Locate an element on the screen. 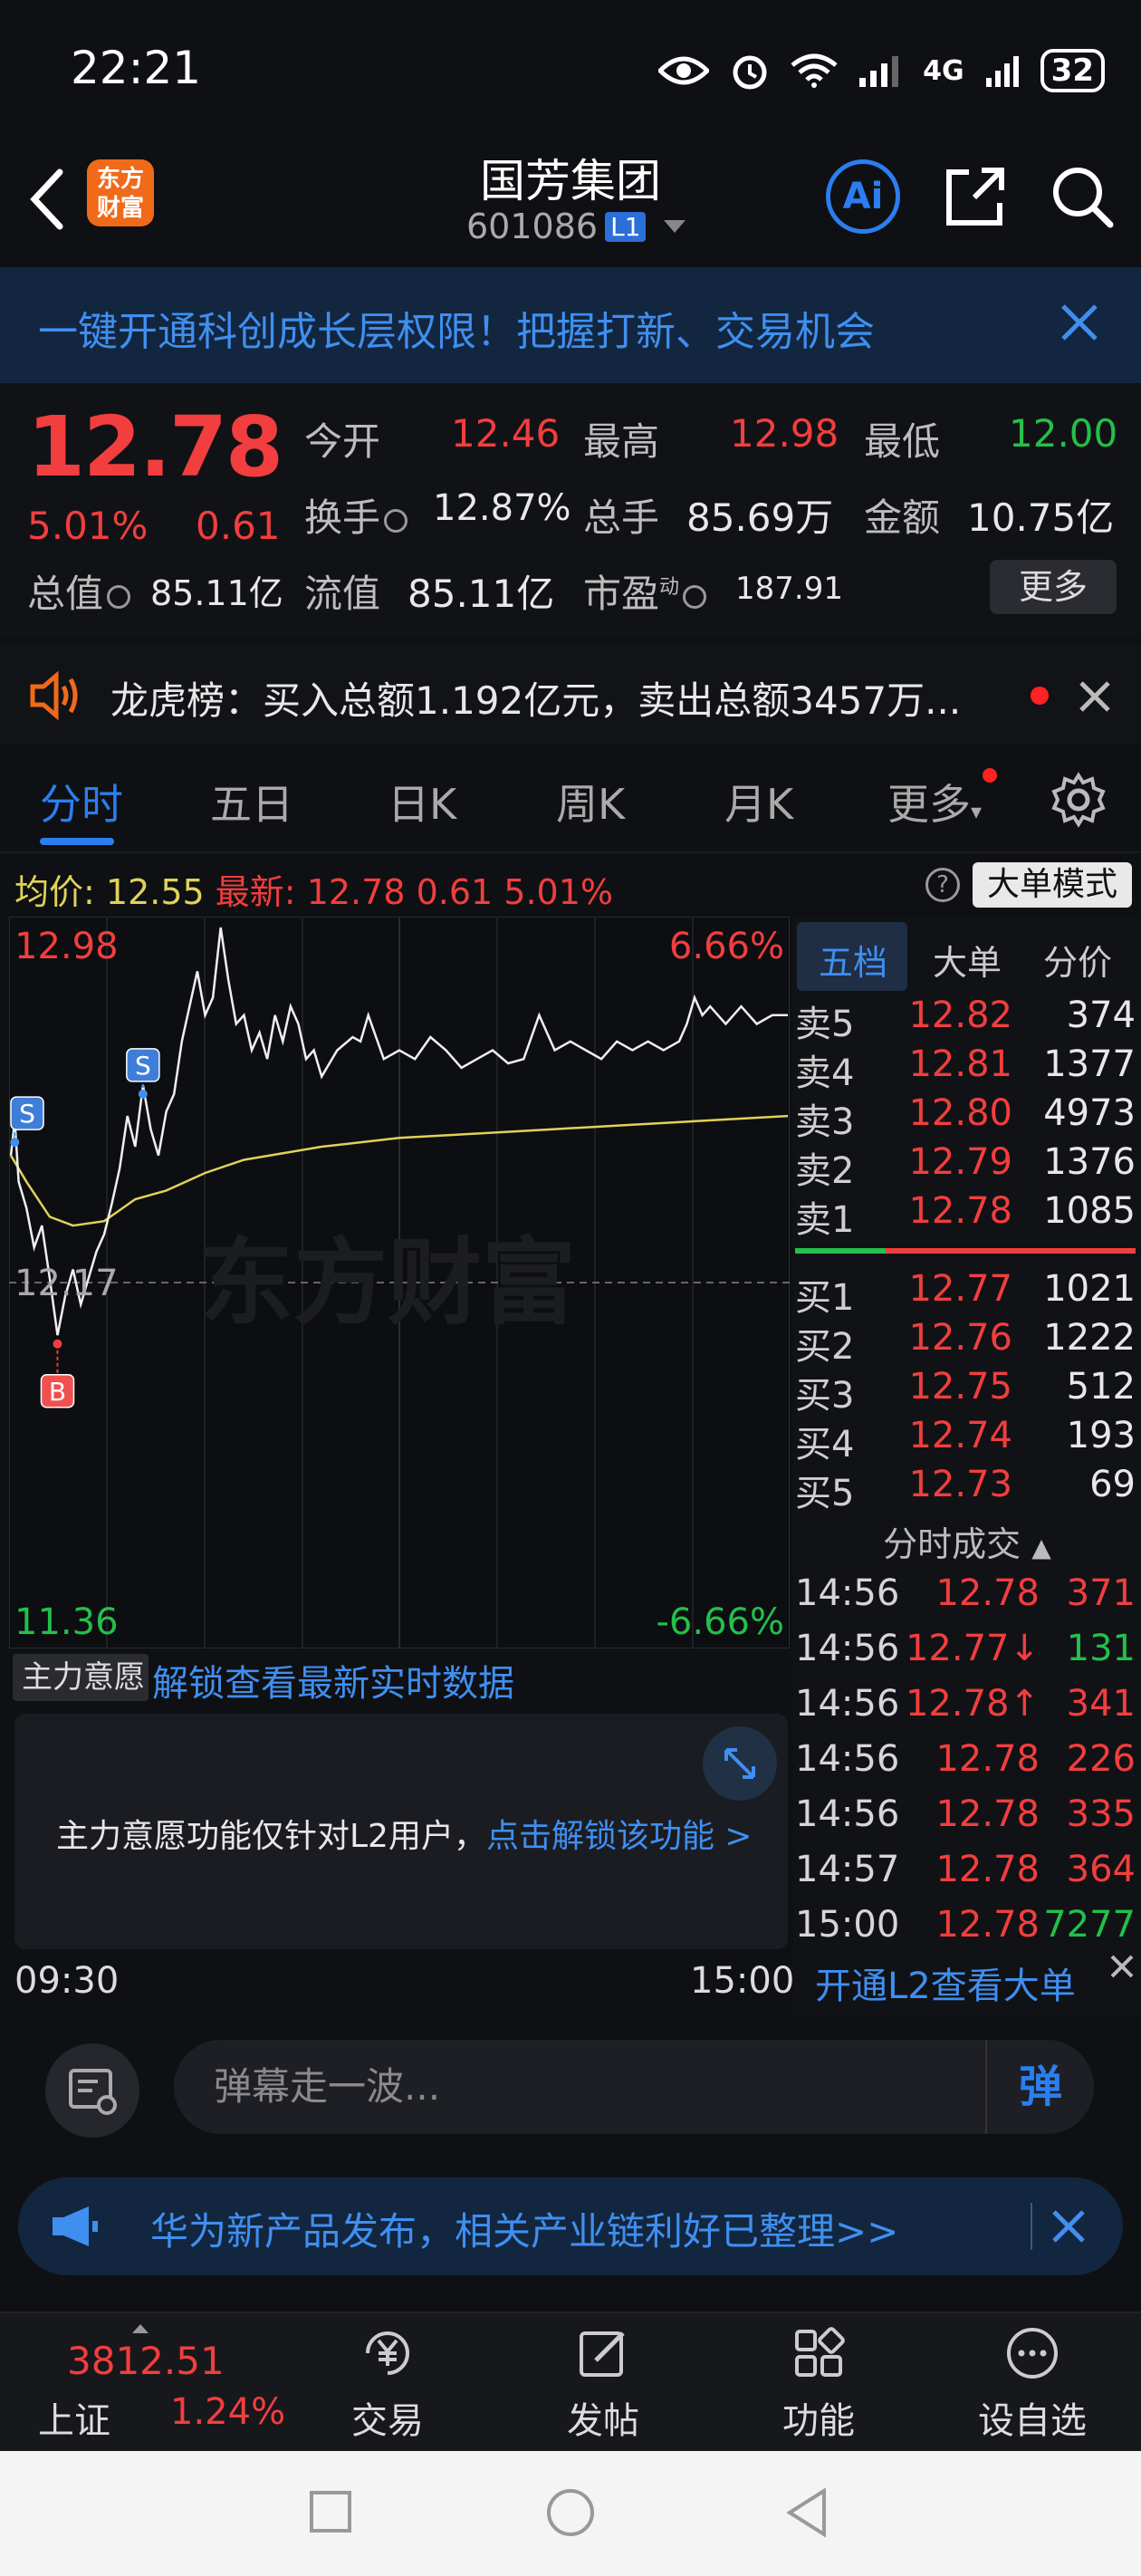 The width and height of the screenshot is (1141, 2576). chevron-up-icon is located at coordinates (140, 2328).